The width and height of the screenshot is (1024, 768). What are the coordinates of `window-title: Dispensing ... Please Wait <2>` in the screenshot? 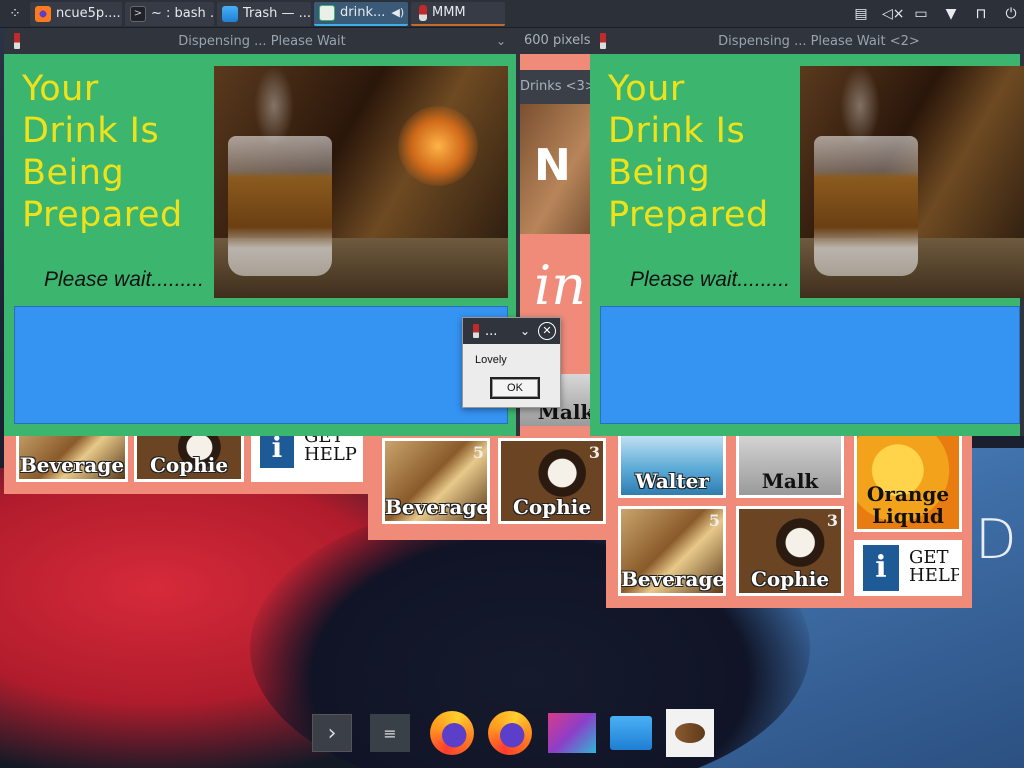 It's located at (819, 41).